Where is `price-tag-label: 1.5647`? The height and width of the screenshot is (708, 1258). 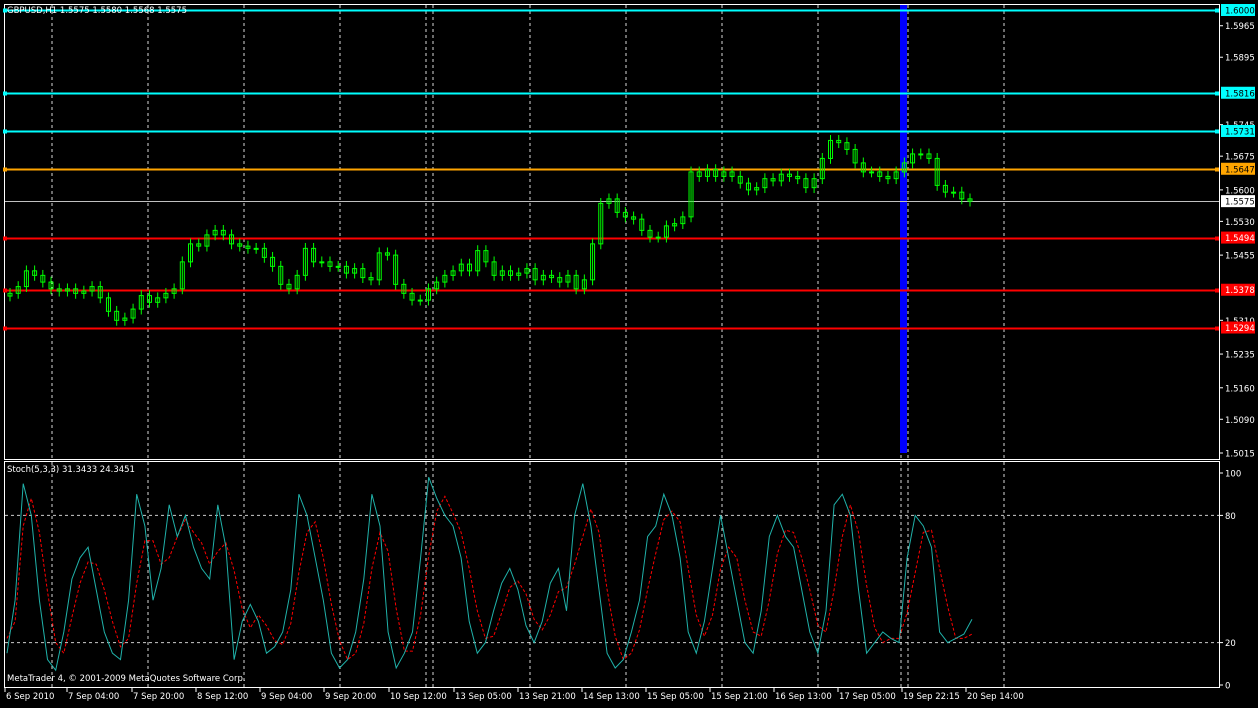 price-tag-label: 1.5647 is located at coordinates (1240, 170).